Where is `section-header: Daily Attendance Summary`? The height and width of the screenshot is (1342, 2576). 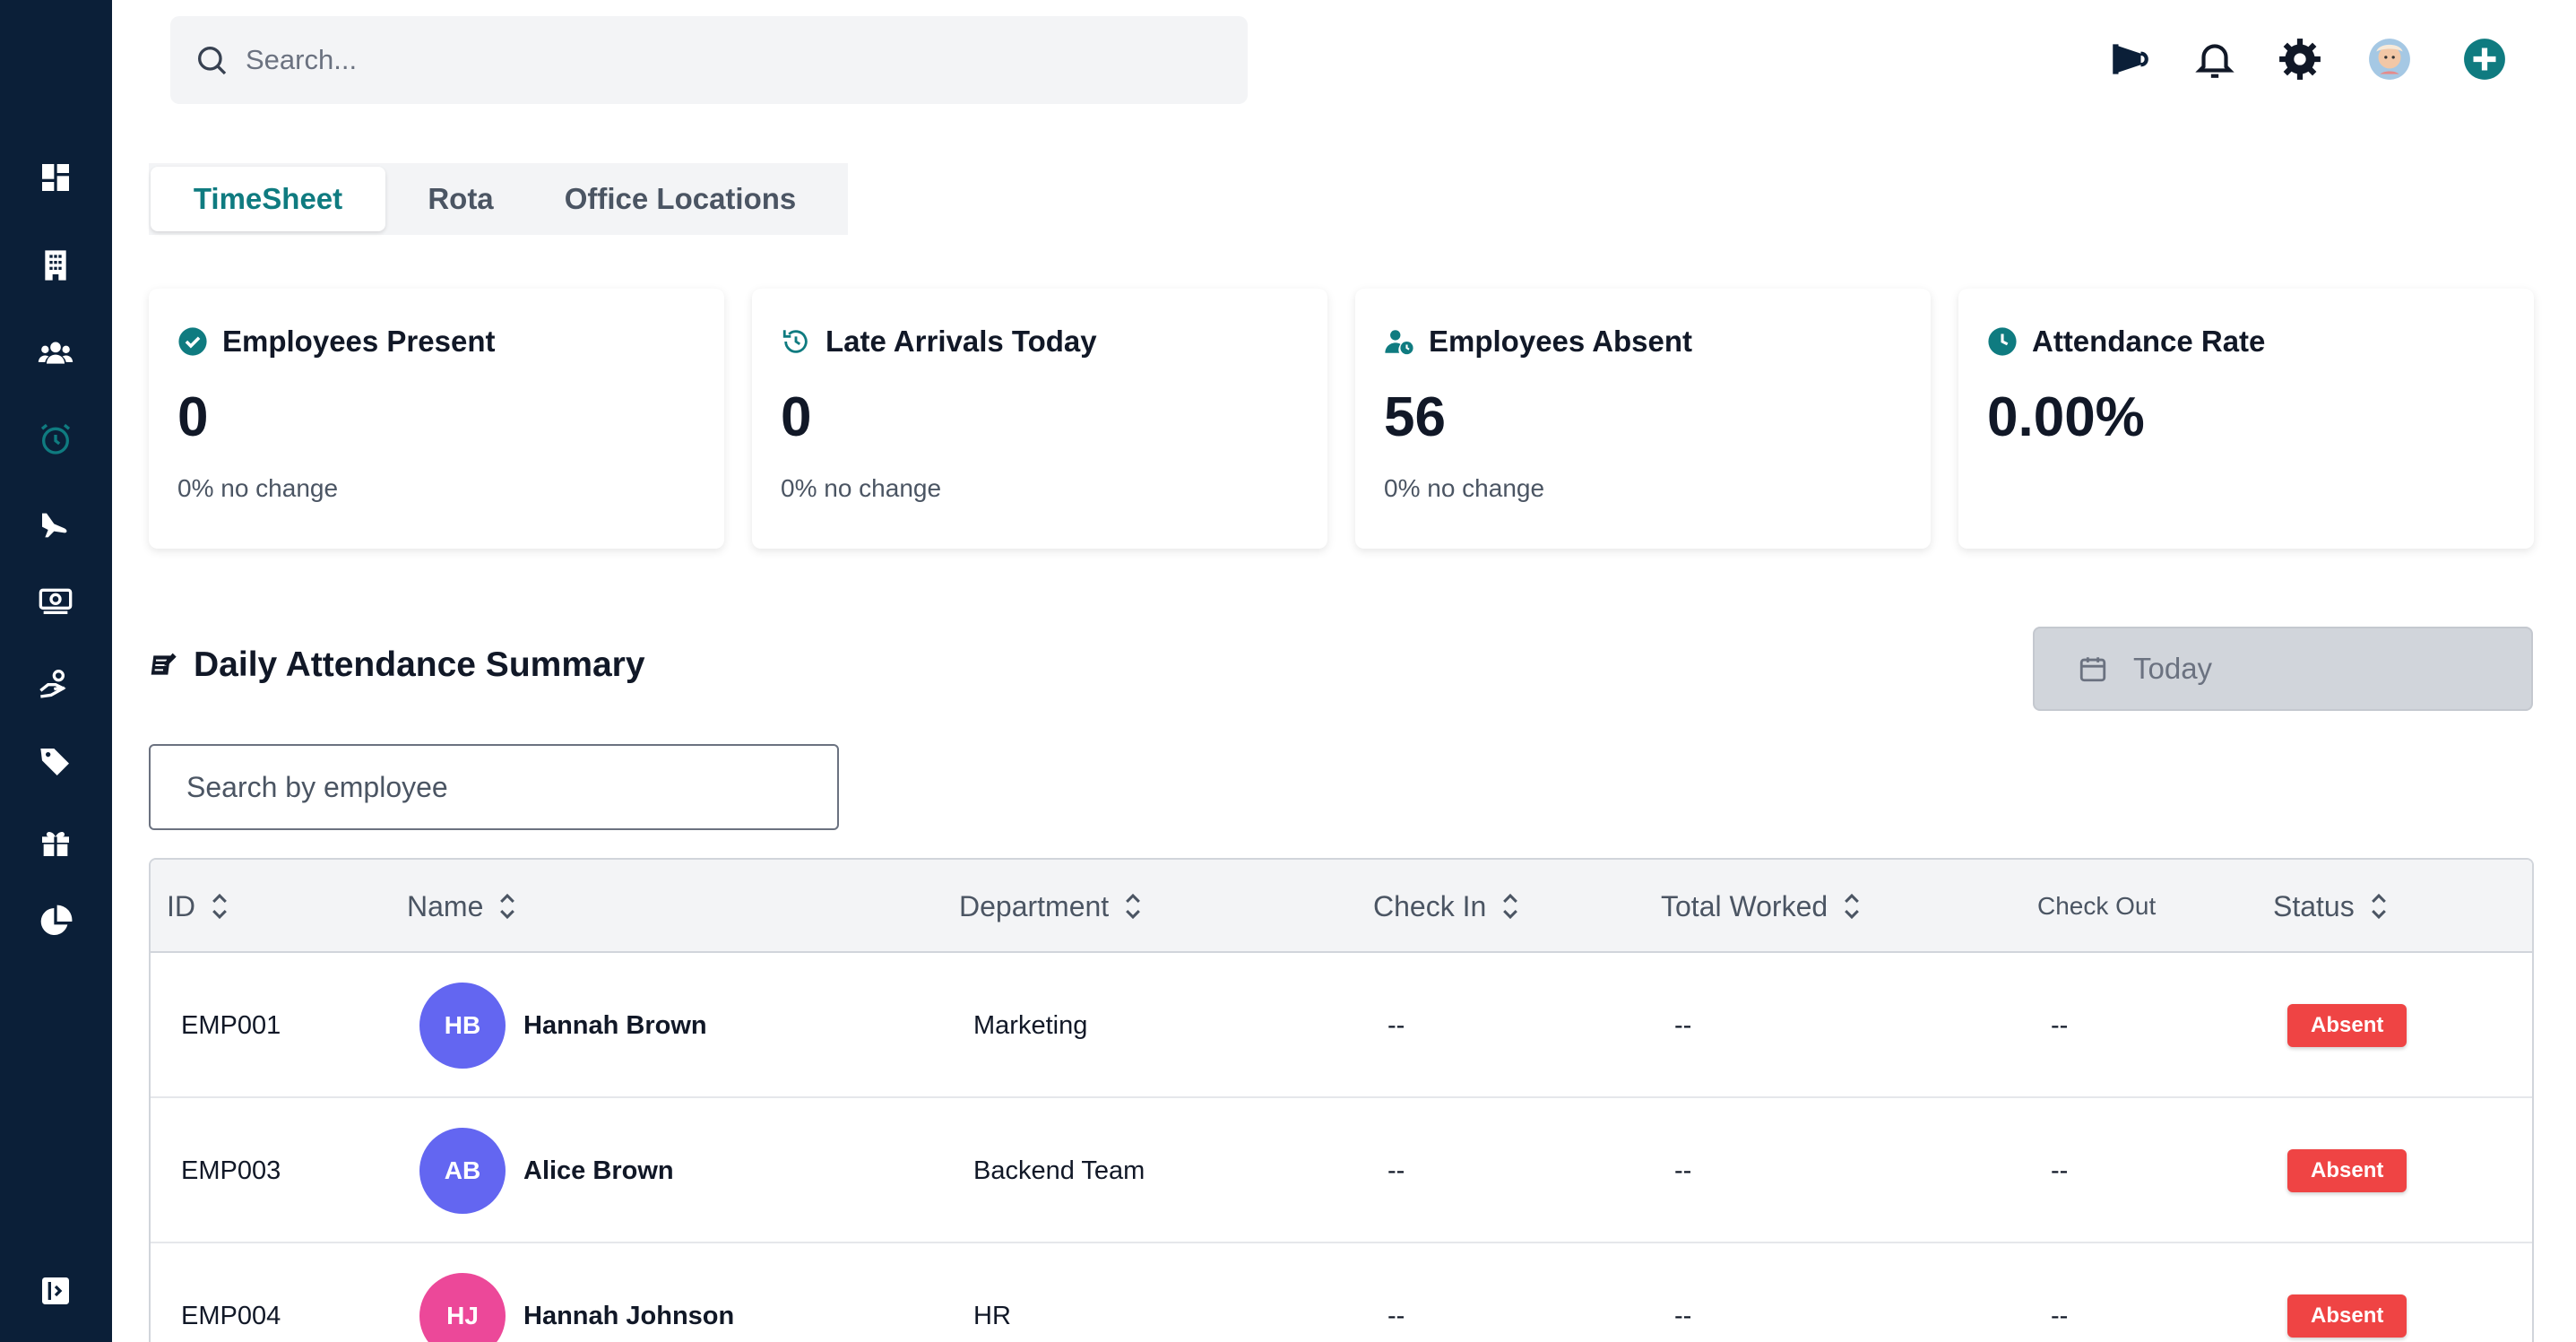
section-header: Daily Attendance Summary is located at coordinates (397, 665).